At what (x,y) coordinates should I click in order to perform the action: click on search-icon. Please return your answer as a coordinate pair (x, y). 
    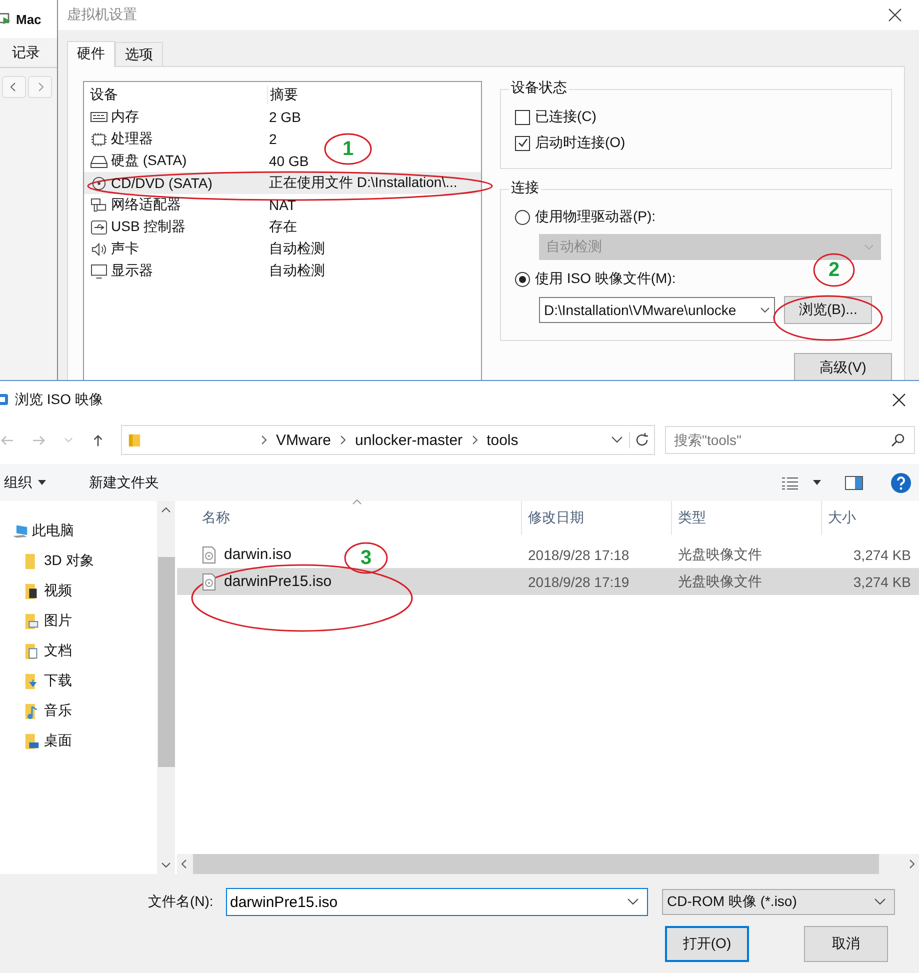
    Looking at the image, I should click on (898, 440).